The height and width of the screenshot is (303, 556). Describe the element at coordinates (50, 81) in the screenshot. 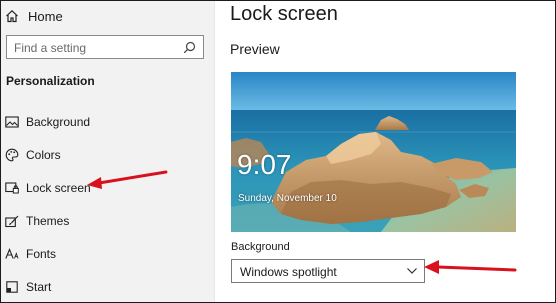

I see `section-title: Personalization` at that location.